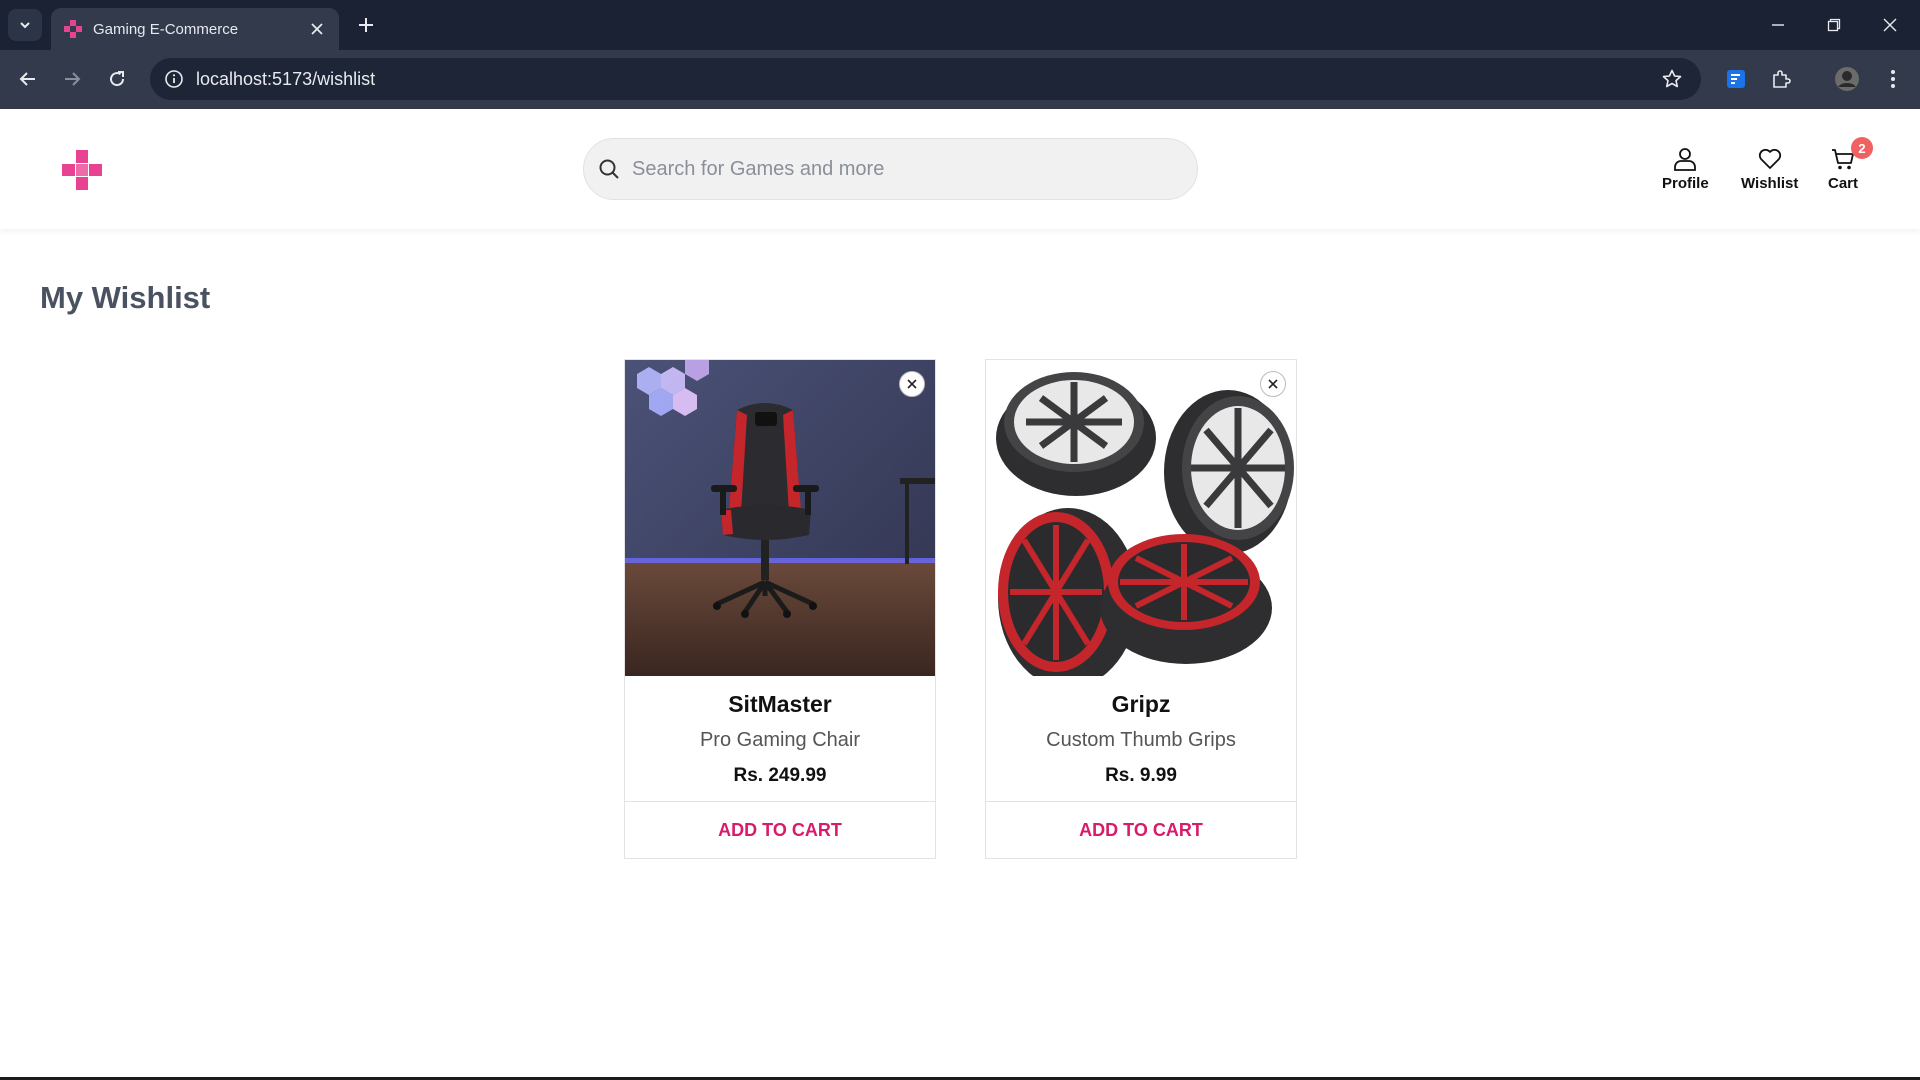 Image resolution: width=1920 pixels, height=1080 pixels. I want to click on url-text: localhost:5173/wishlist, so click(926, 79).